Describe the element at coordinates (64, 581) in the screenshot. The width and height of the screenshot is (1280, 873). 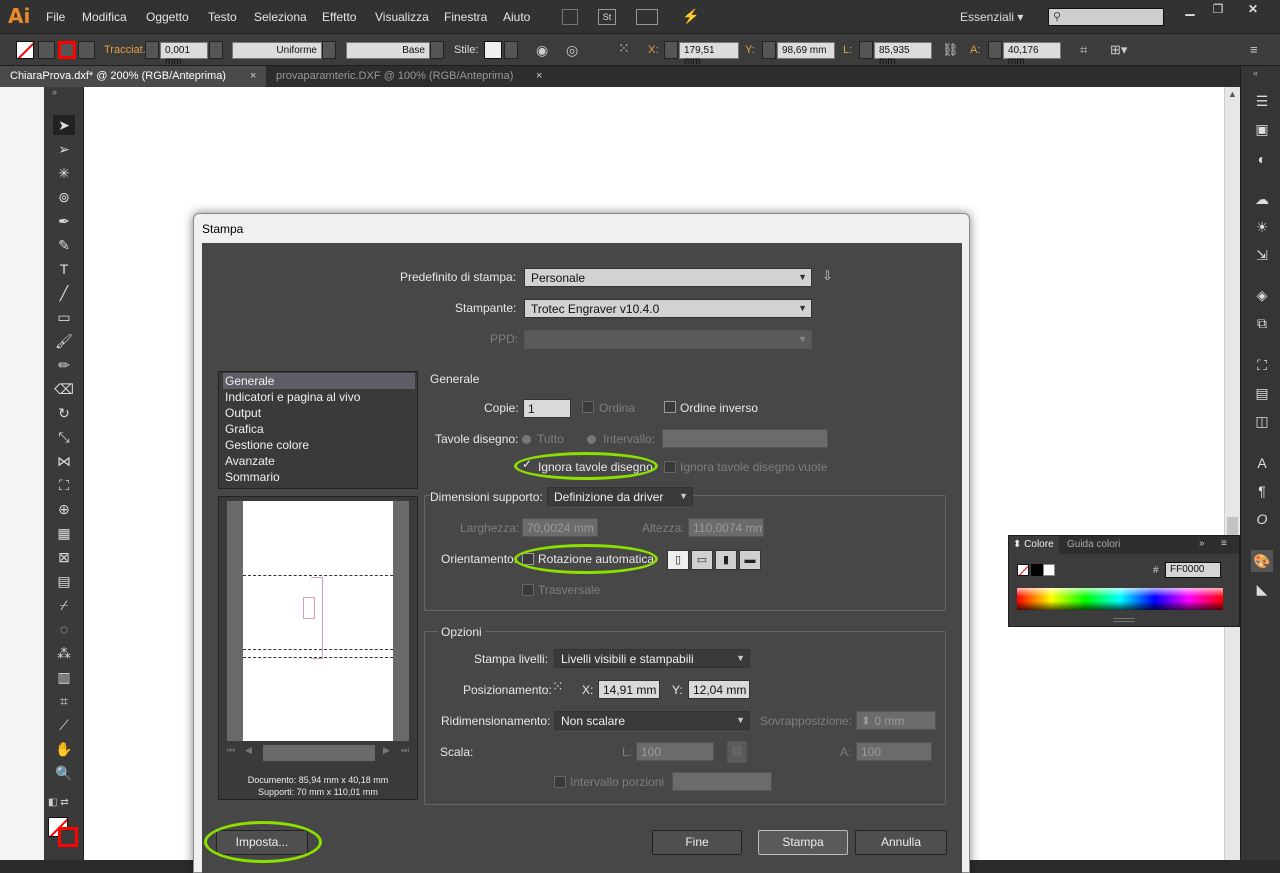
I see `gradient-tool-icon: ▤` at that location.